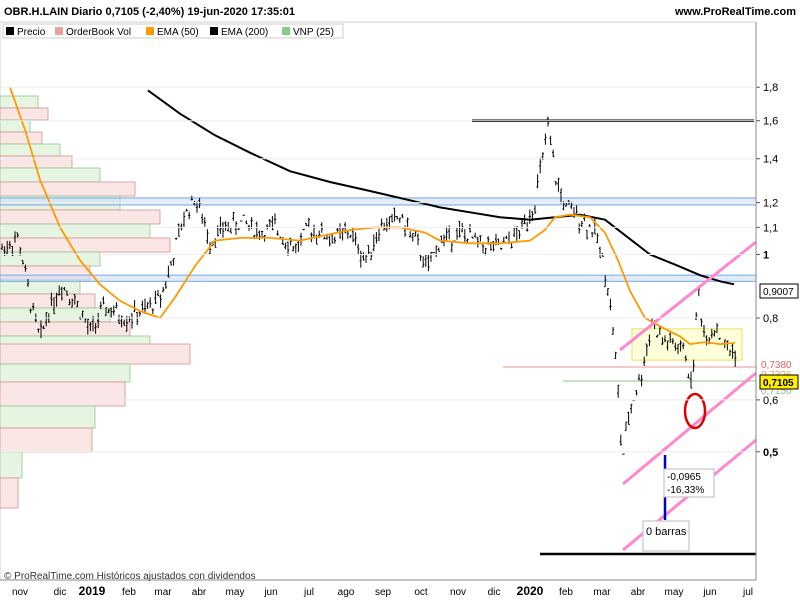  I want to click on xtick-label-4: mar, so click(163, 592).